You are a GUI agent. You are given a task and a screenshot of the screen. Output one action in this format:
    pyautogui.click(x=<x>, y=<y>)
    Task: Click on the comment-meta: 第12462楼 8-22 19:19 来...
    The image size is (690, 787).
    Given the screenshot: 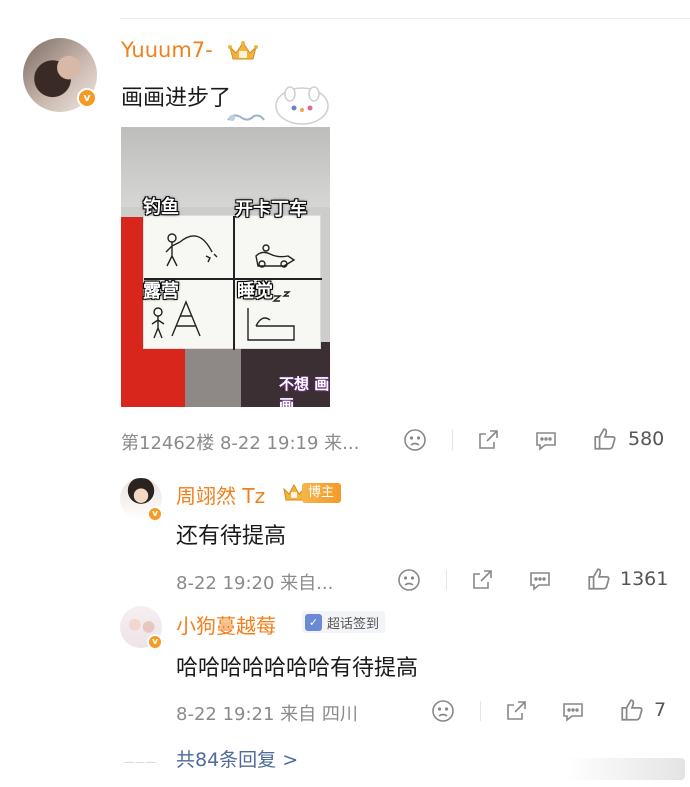 What is the action you would take?
    pyautogui.click(x=240, y=443)
    